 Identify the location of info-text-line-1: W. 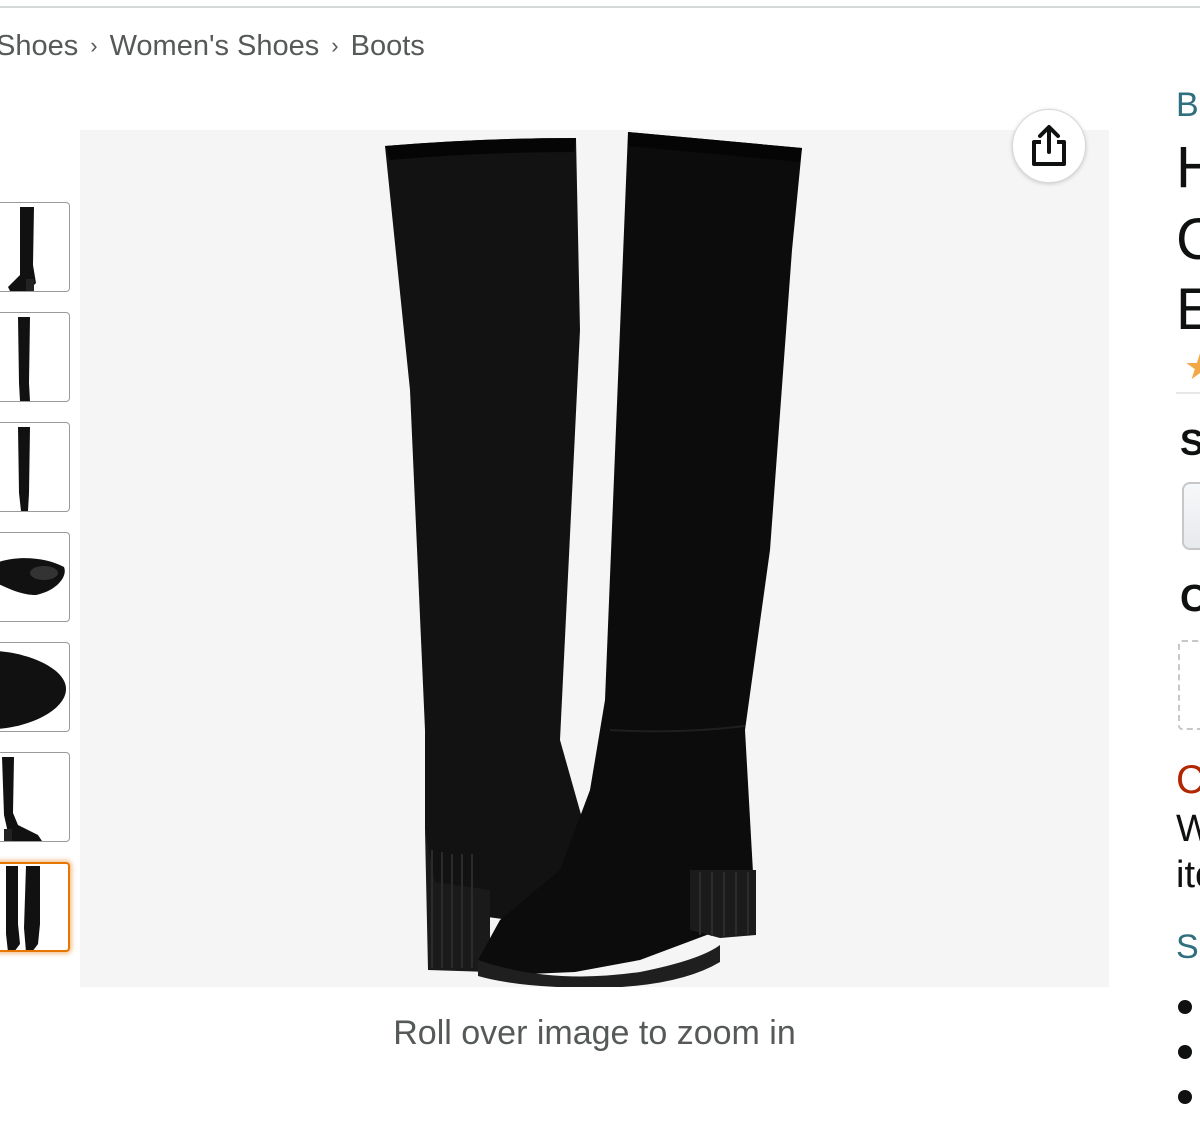
(1188, 829).